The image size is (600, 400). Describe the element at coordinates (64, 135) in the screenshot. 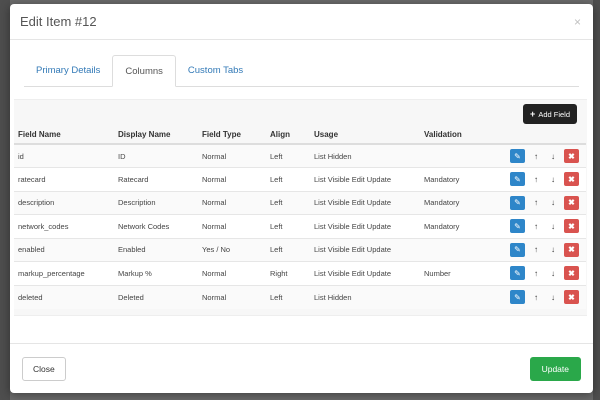

I see `header-field-name: Field Name` at that location.